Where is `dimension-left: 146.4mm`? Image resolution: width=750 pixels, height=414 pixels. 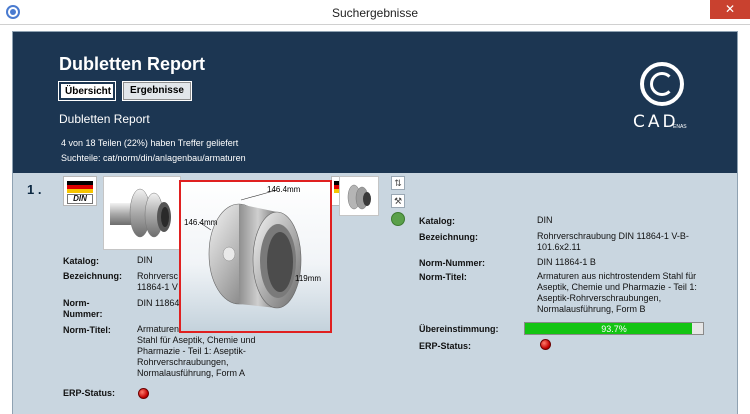
dimension-left: 146.4mm is located at coordinates (201, 222).